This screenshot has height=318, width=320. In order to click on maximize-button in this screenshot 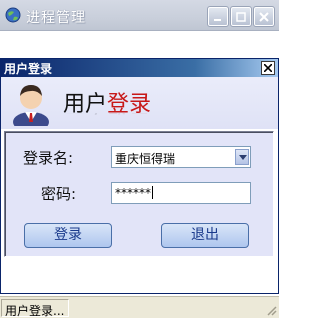, I will do `click(241, 16)`.